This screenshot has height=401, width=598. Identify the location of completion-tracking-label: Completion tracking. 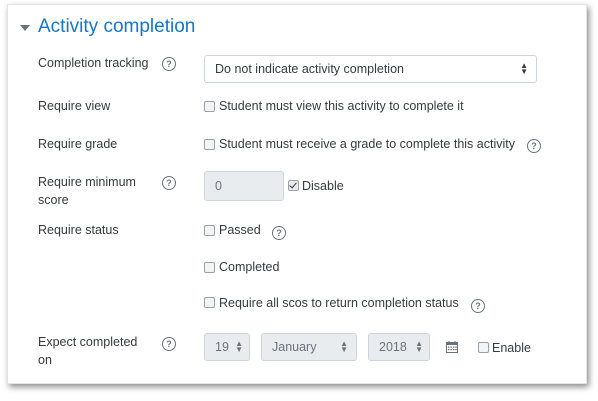
(93, 63).